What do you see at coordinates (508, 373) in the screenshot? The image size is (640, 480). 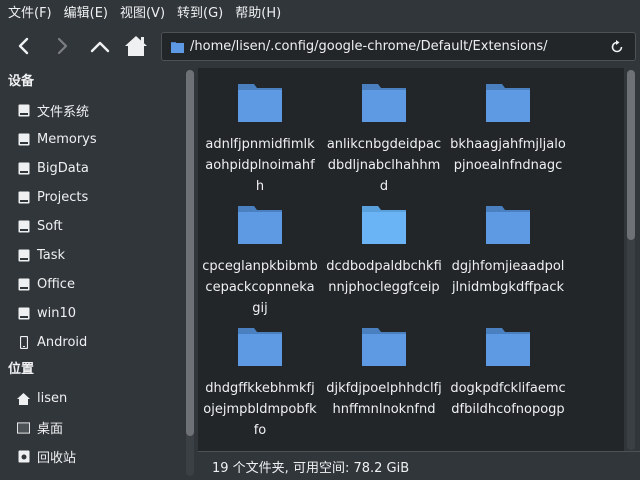 I see `folder-item: dogkpdfcklifaemcdfbildhcofnopogp` at bounding box center [508, 373].